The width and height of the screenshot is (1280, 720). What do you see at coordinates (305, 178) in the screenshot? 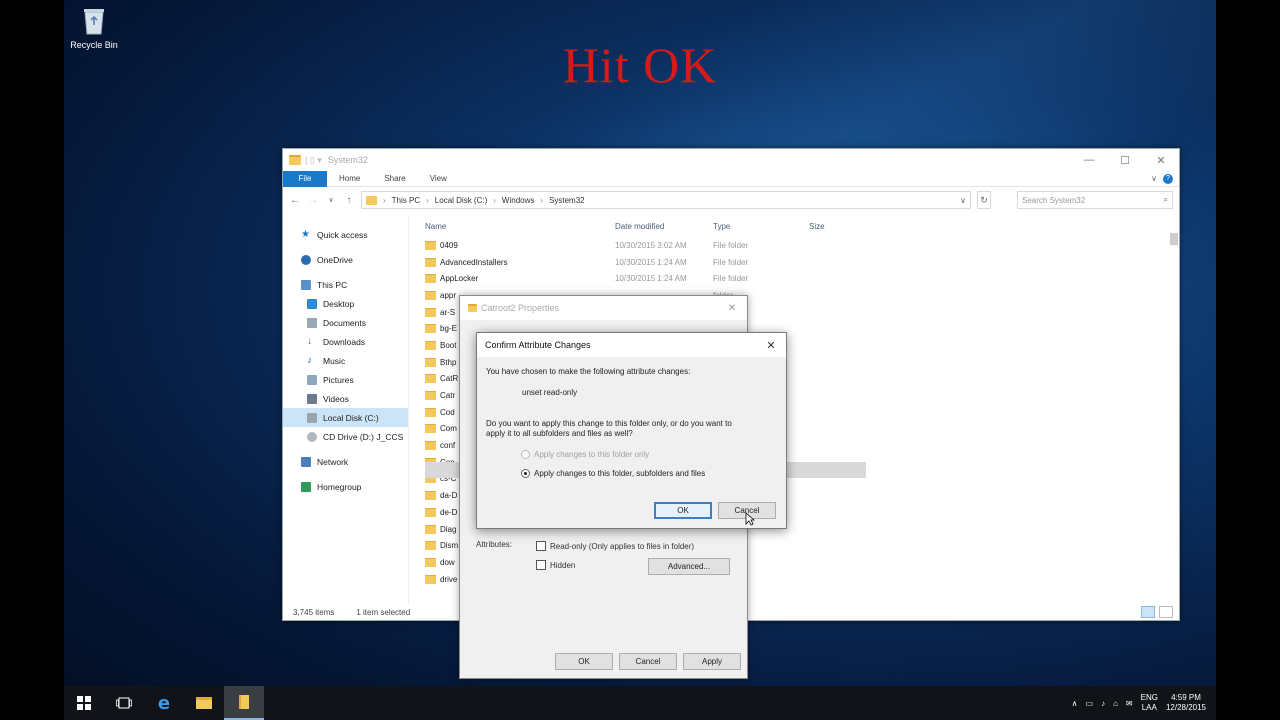
I see `tab-file: File` at bounding box center [305, 178].